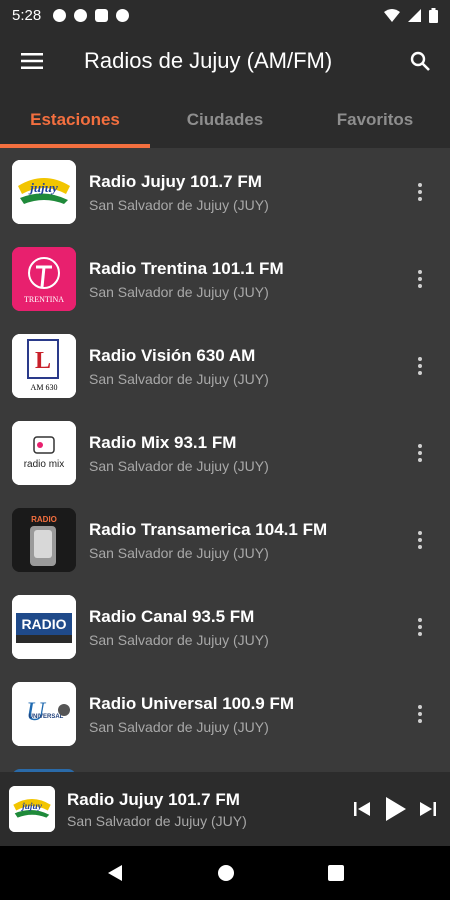 The height and width of the screenshot is (900, 450). Describe the element at coordinates (81, 15) in the screenshot. I see `mic-icon` at that location.